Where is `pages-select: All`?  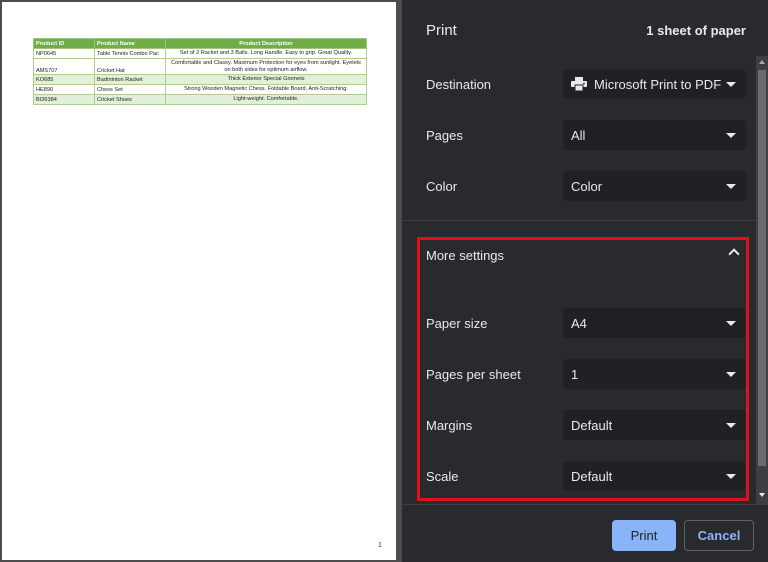
pages-select: All is located at coordinates (654, 135).